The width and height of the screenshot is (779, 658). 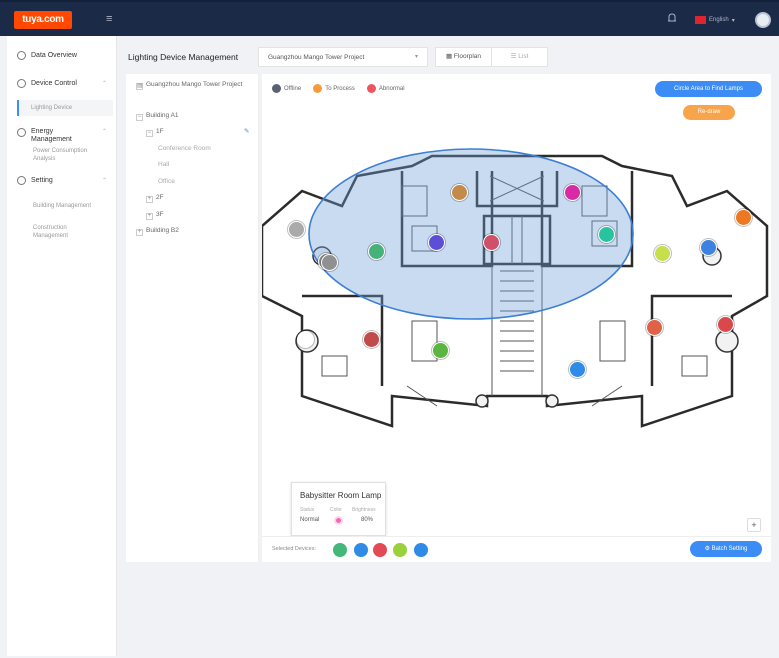 What do you see at coordinates (467, 56) in the screenshot?
I see `tab-label: Floorplan` at bounding box center [467, 56].